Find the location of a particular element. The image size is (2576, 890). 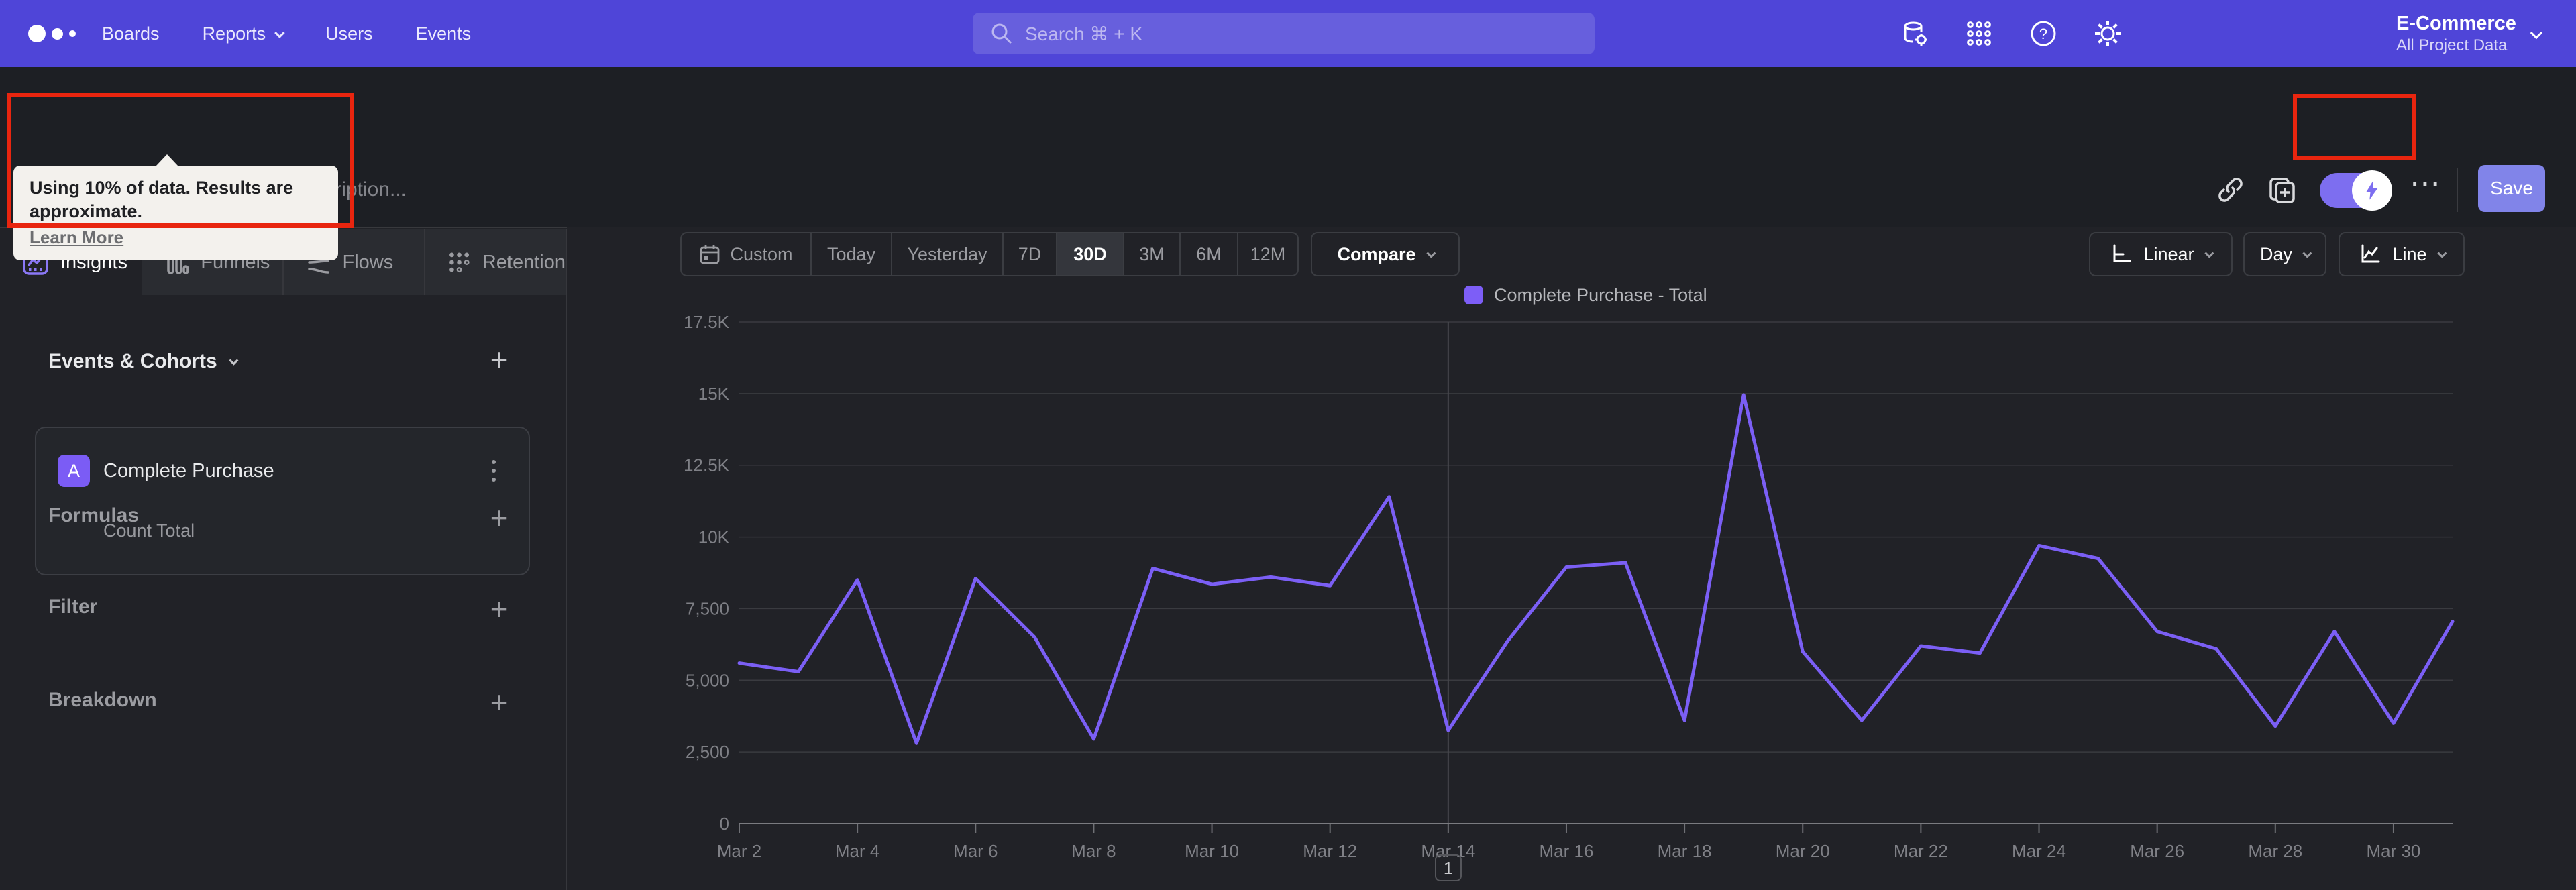

search-input: Search ⌘ + K is located at coordinates (1284, 33).